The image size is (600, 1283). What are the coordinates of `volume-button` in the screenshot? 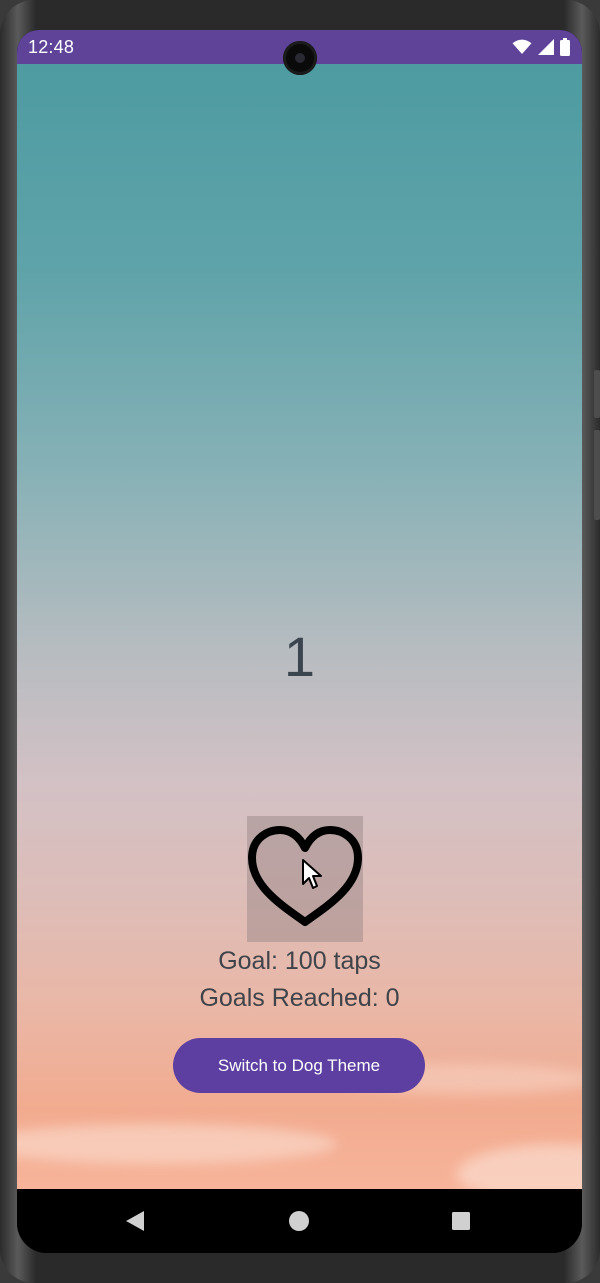 It's located at (597, 394).